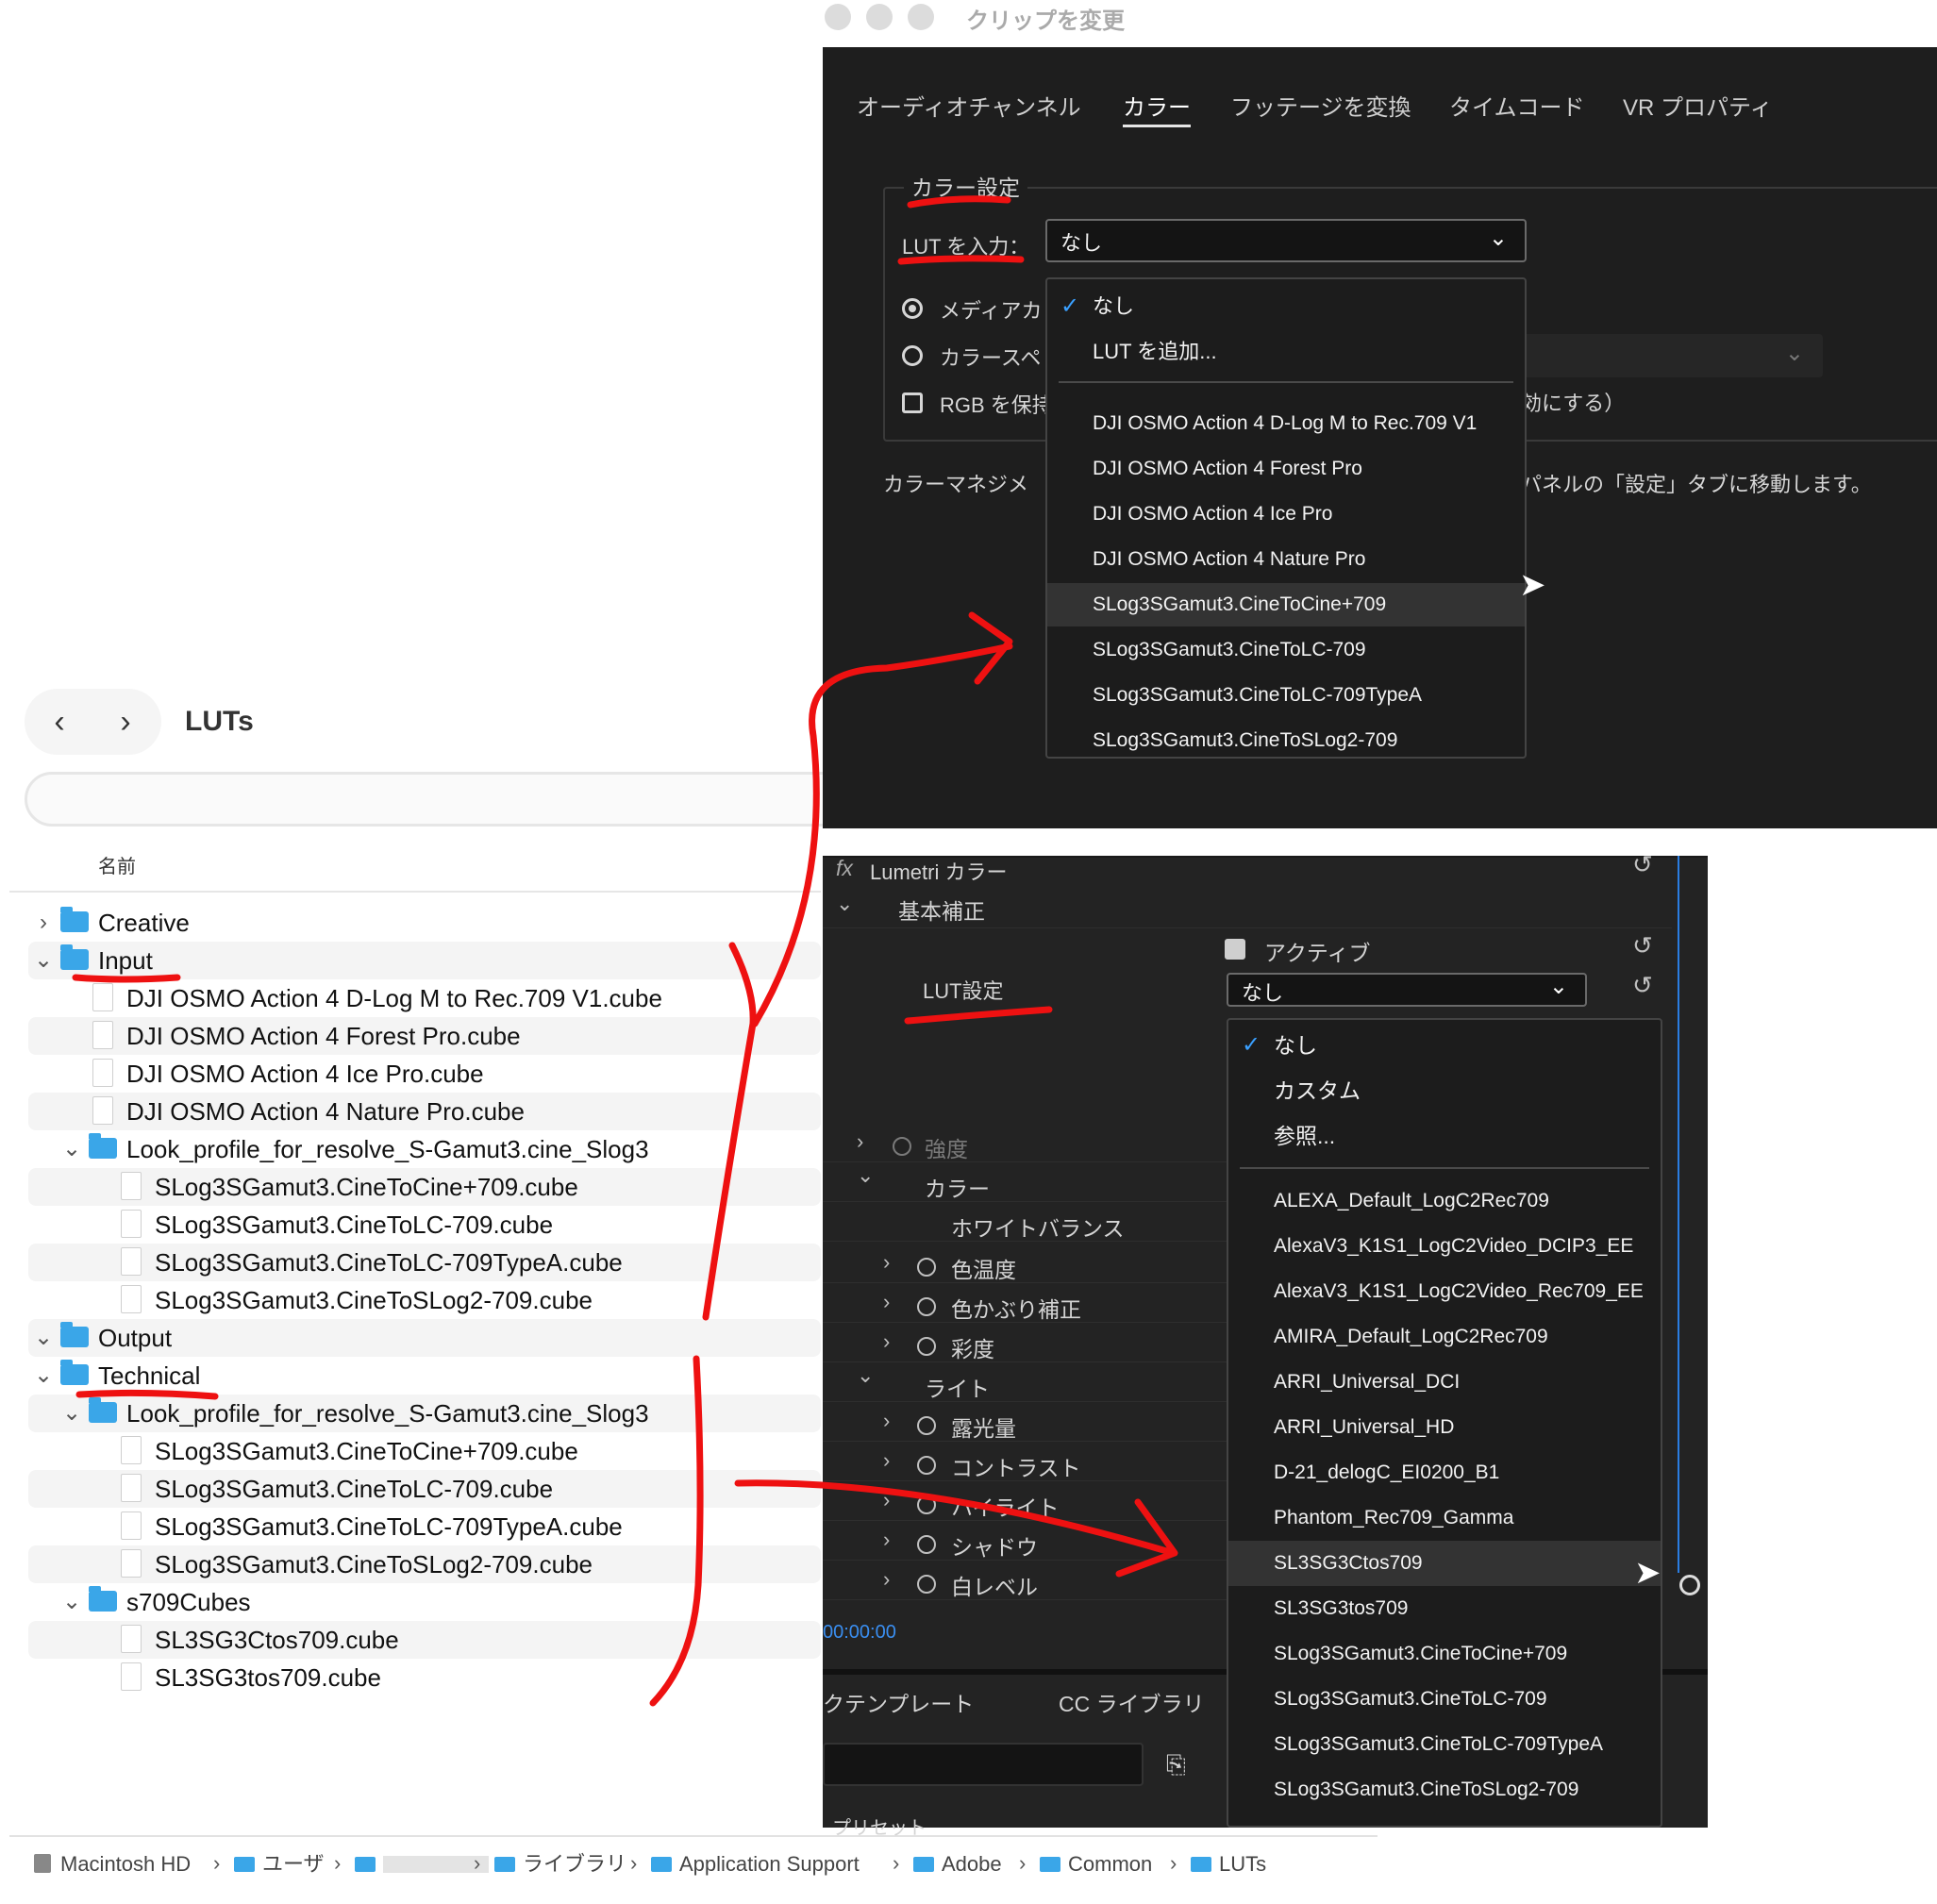  I want to click on bracket-technical, so click(676, 1531).